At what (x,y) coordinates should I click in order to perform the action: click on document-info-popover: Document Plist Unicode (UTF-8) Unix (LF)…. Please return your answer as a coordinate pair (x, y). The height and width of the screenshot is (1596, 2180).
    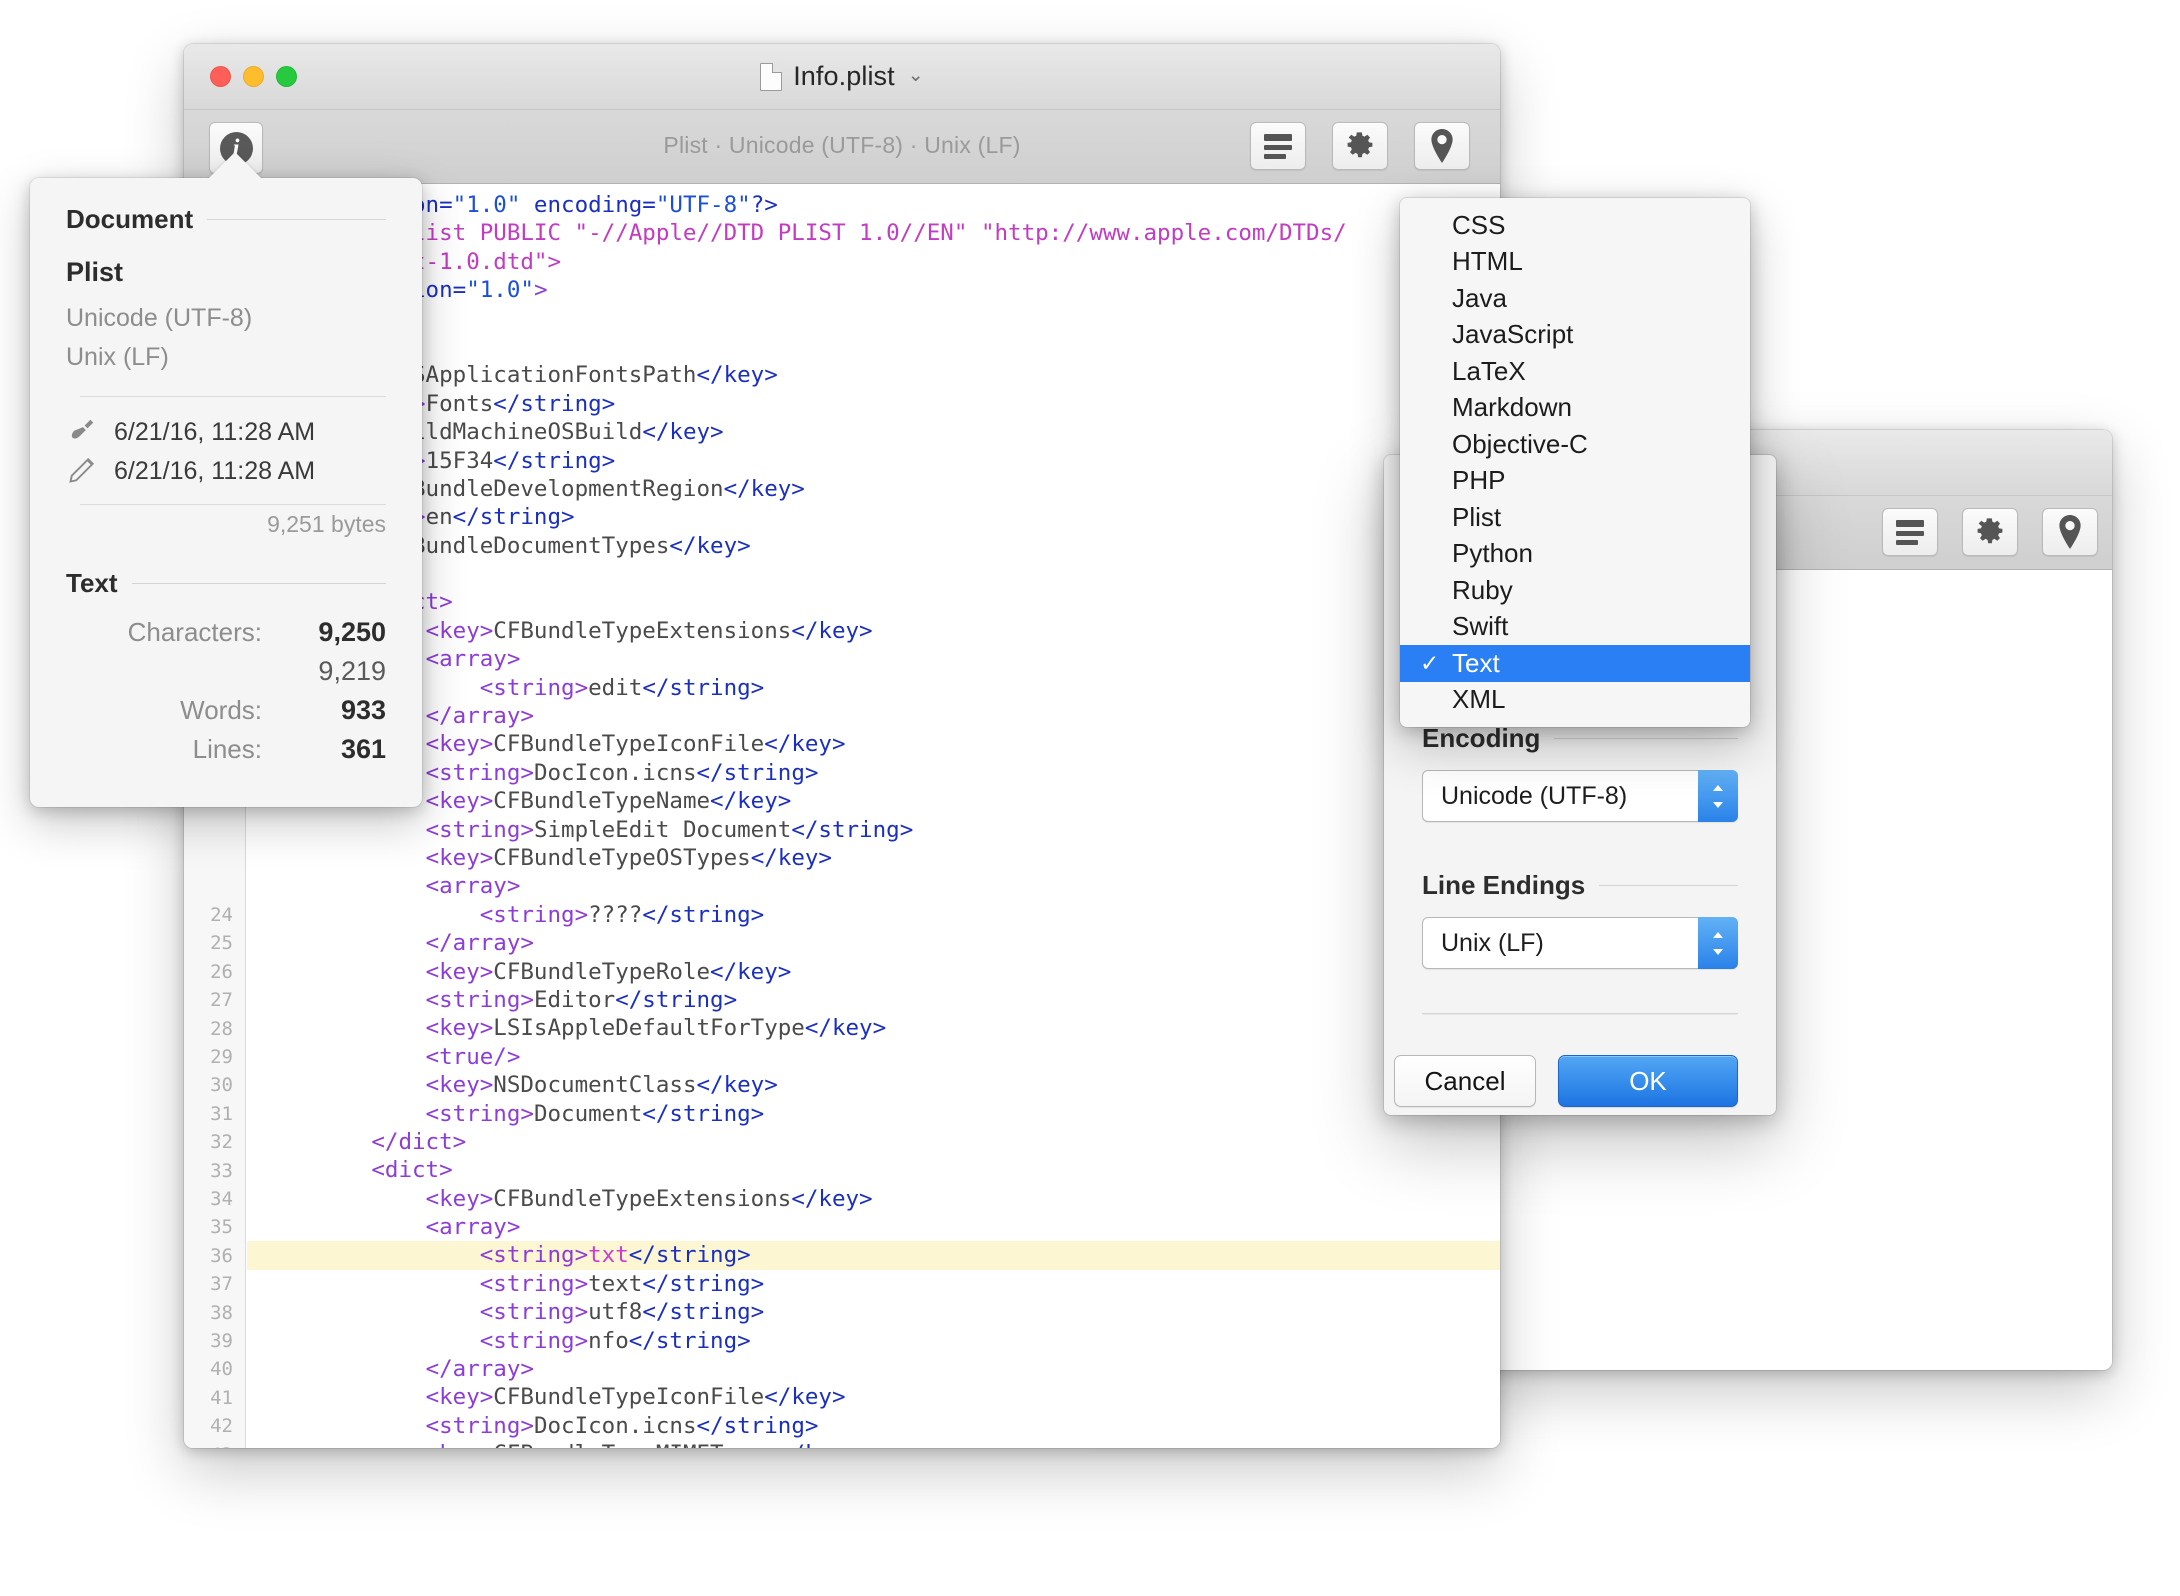
    Looking at the image, I should click on (226, 479).